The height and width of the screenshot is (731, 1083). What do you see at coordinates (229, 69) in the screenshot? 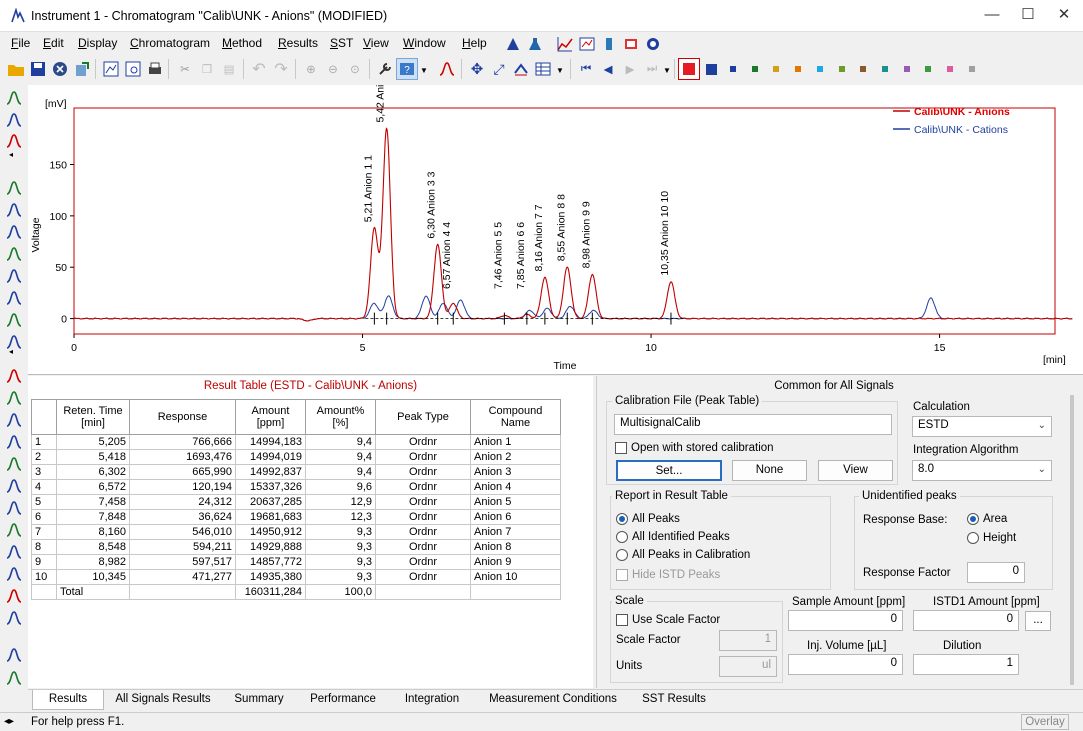
I see `paste-icon: ▤` at bounding box center [229, 69].